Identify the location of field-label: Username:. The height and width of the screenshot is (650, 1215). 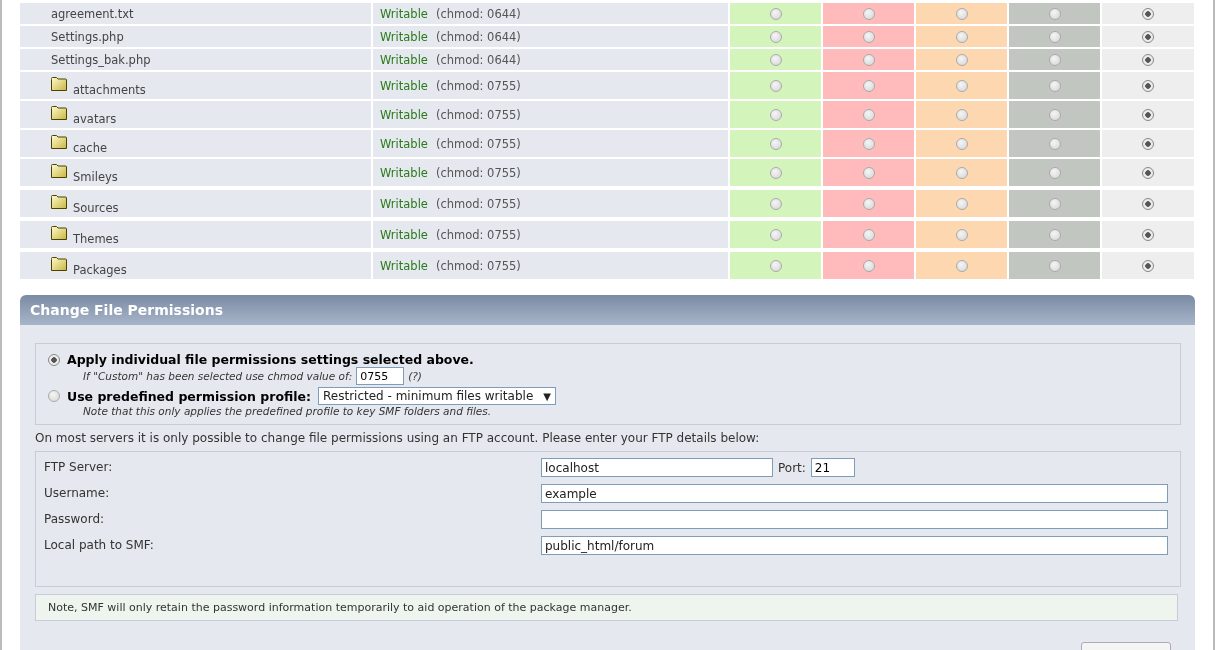
(77, 492).